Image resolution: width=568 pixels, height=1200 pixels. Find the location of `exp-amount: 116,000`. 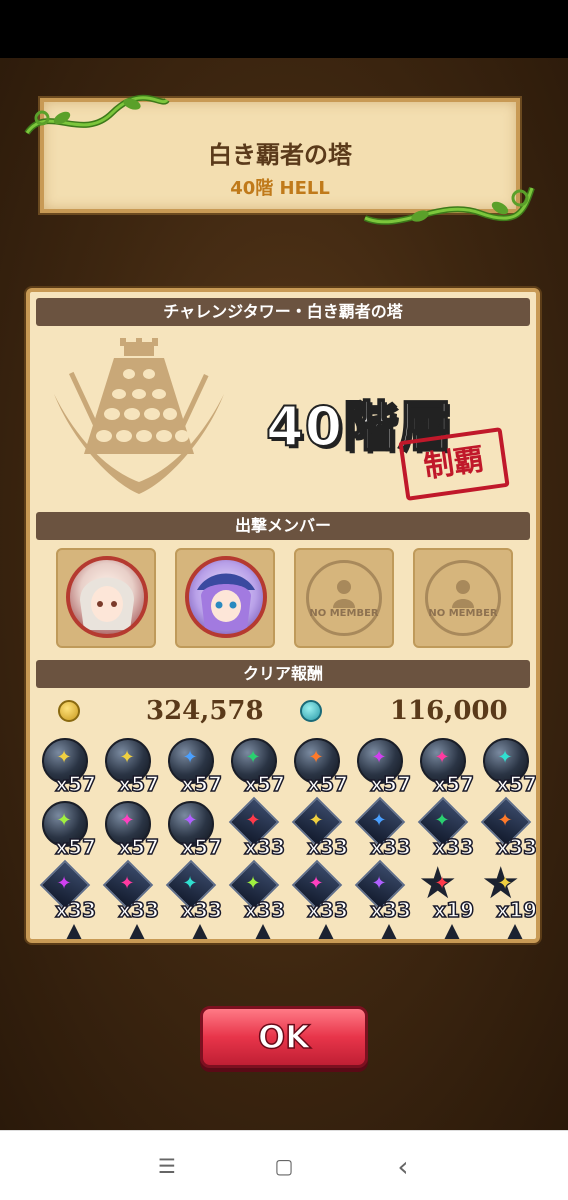

exp-amount: 116,000 is located at coordinates (449, 711).